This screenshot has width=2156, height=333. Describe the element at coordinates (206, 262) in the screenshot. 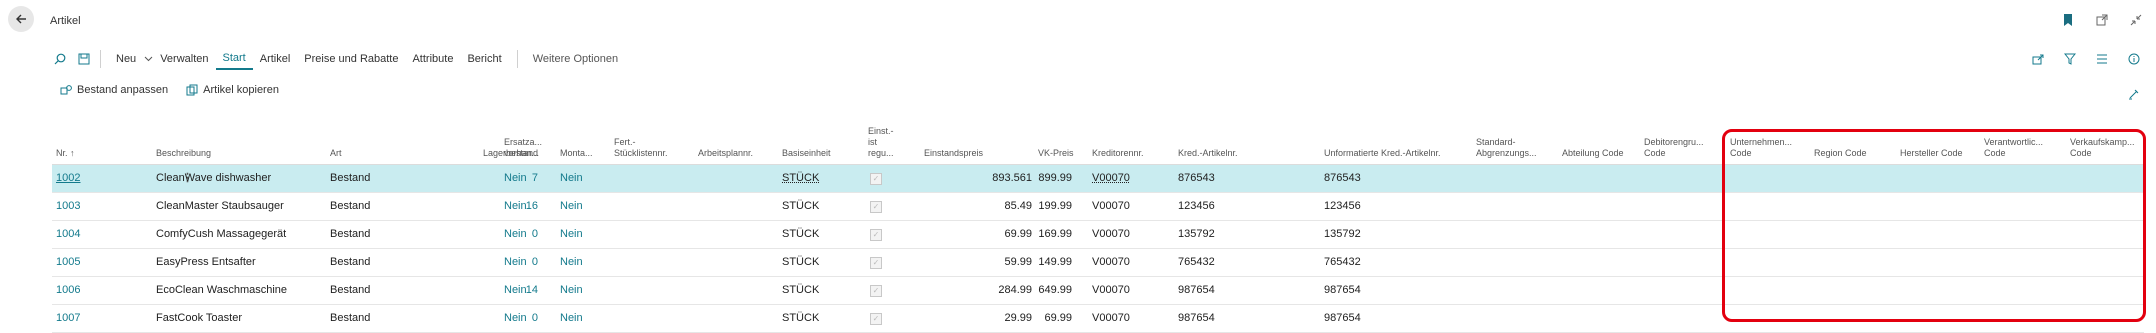

I see `item-description: EasyPress Entsafter` at that location.